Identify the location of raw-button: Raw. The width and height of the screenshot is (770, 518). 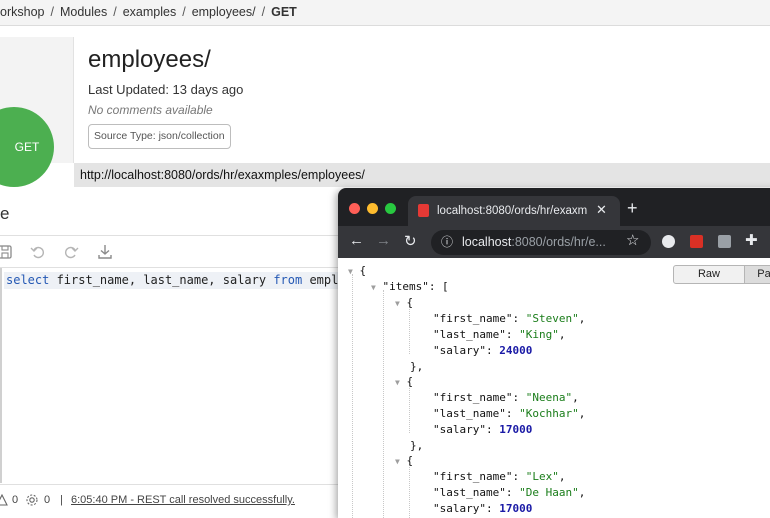
(709, 274).